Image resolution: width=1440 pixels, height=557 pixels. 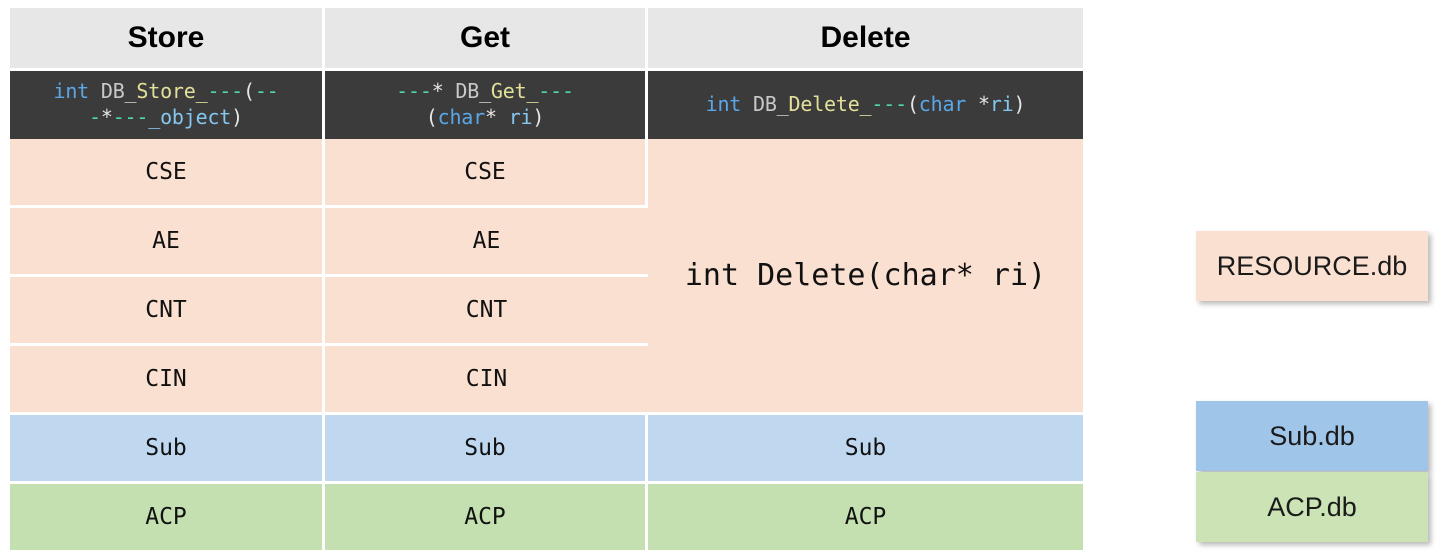 I want to click on token-function-store: Store_, so click(x=172, y=91).